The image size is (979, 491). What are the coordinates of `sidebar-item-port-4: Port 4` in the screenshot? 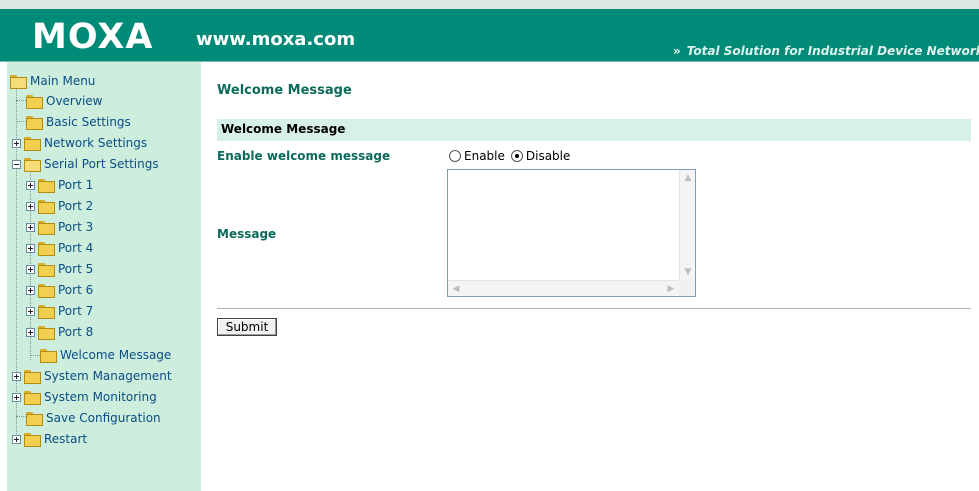 It's located at (59, 248).